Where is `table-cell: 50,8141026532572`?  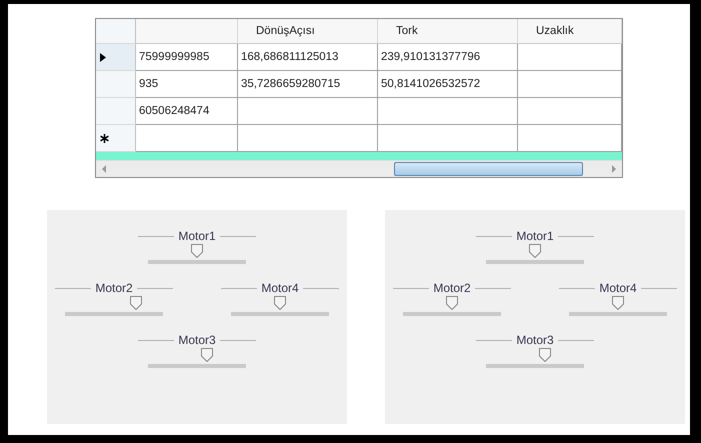 table-cell: 50,8141026532572 is located at coordinates (448, 84).